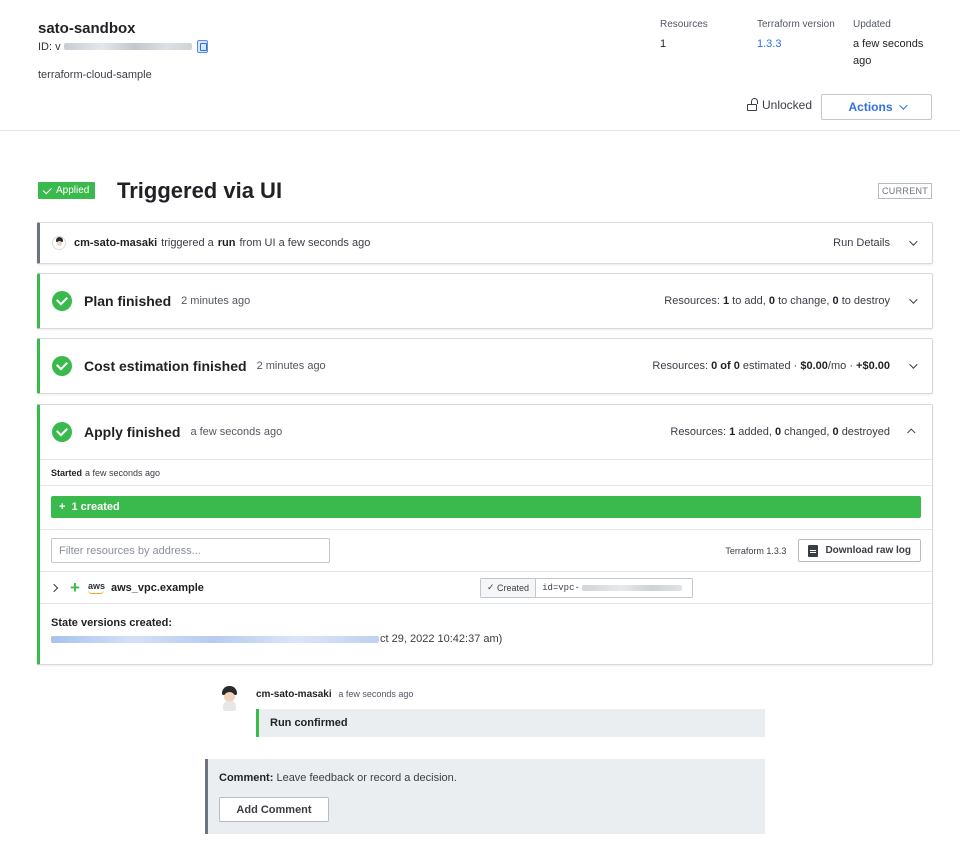 This screenshot has height=846, width=960. I want to click on check-icon, so click(47, 190).